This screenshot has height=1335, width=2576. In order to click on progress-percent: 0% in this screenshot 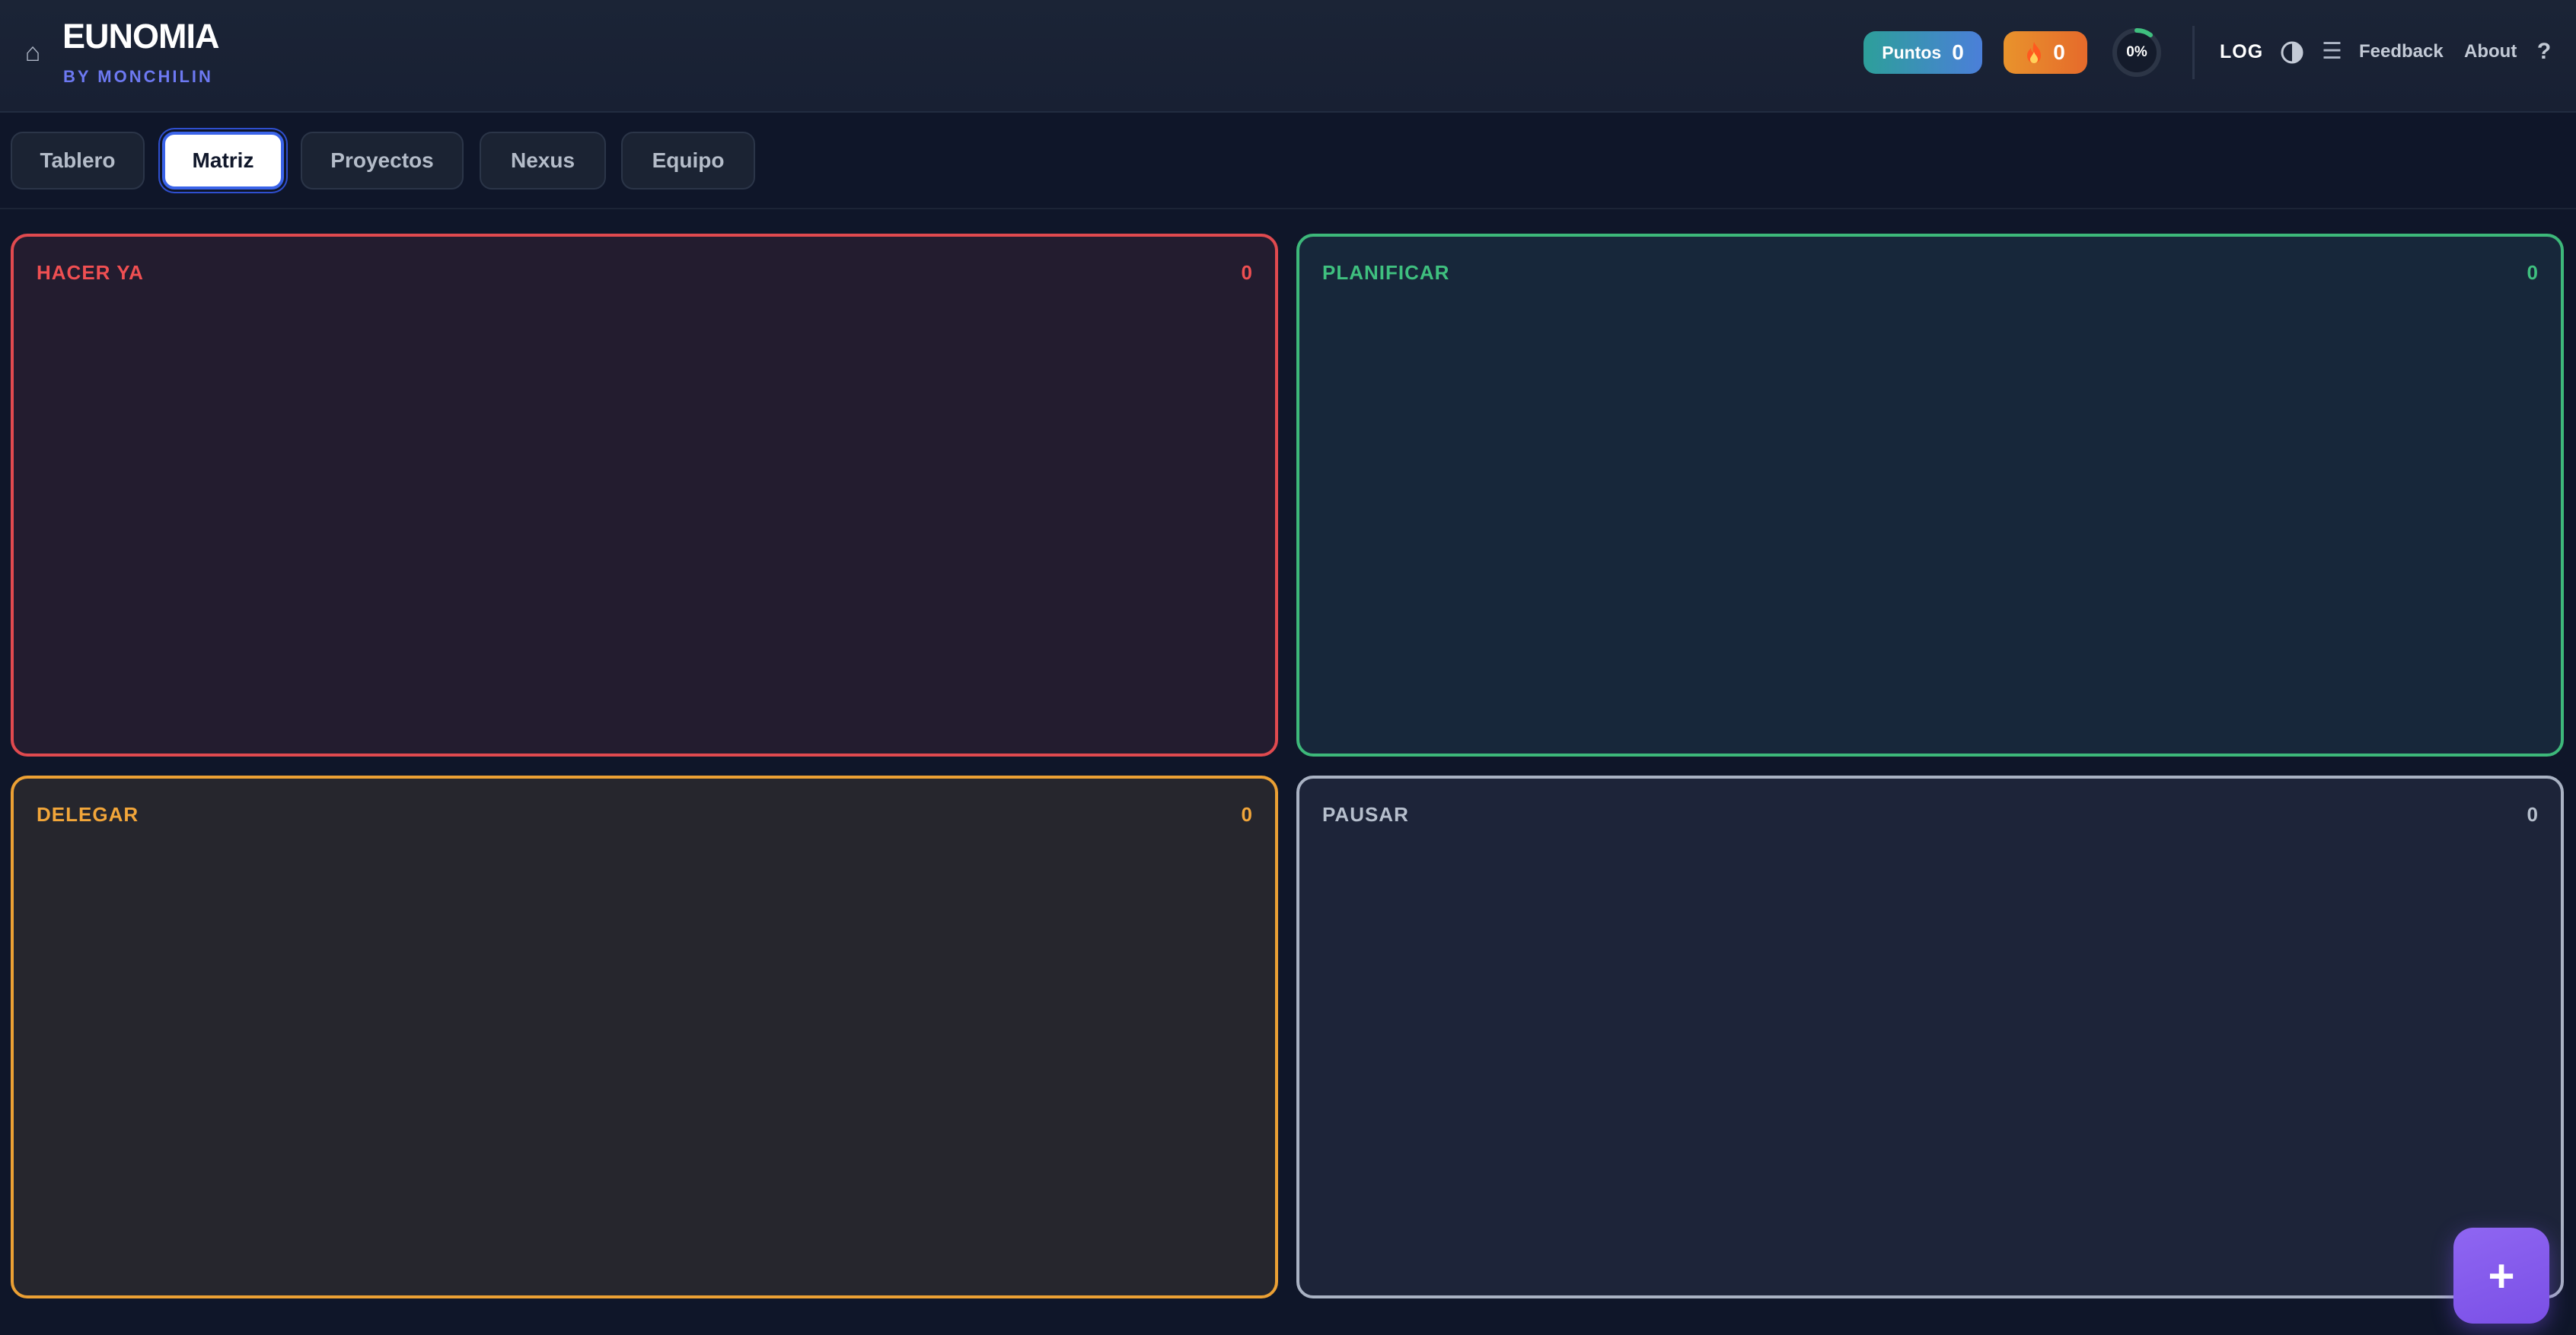, I will do `click(2136, 52)`.